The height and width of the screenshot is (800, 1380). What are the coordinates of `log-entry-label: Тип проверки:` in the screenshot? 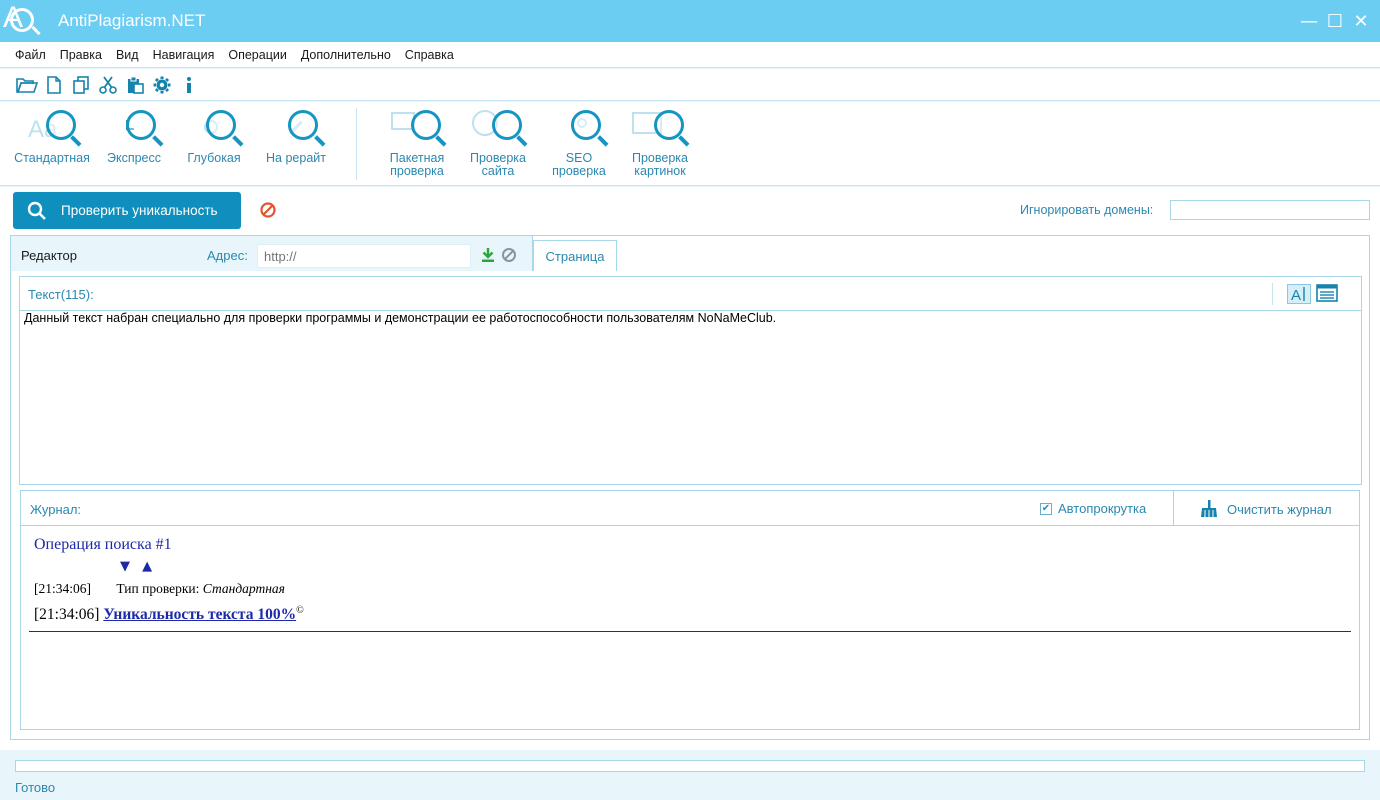 It's located at (158, 588).